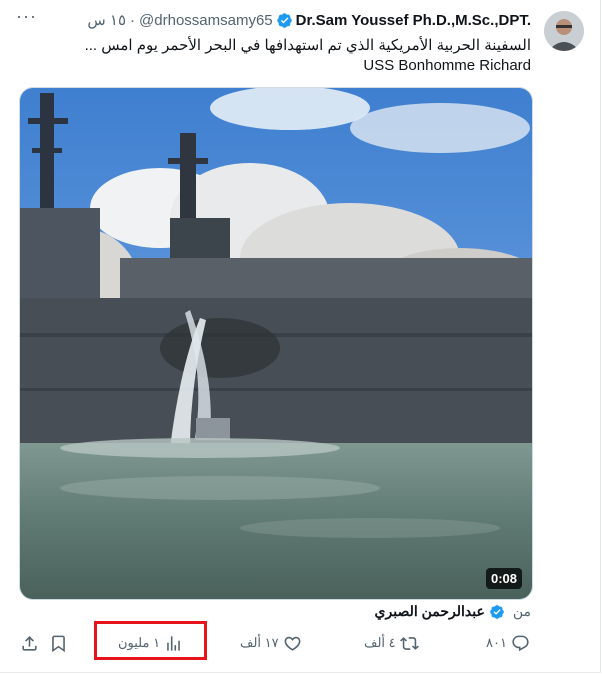 The image size is (602, 674). I want to click on repost-button: ٤ ألف, so click(391, 643).